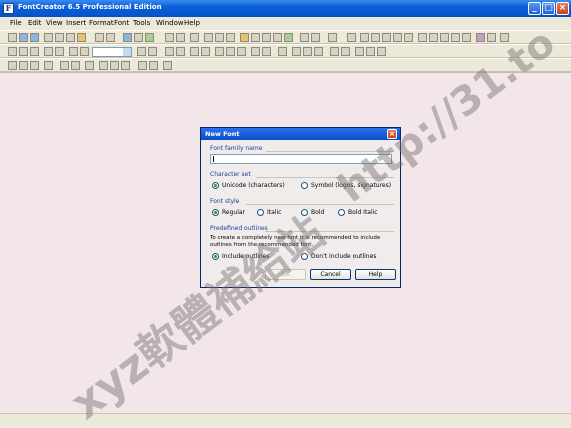 This screenshot has width=571, height=428. I want to click on charset-symbol-radio, so click(304, 185).